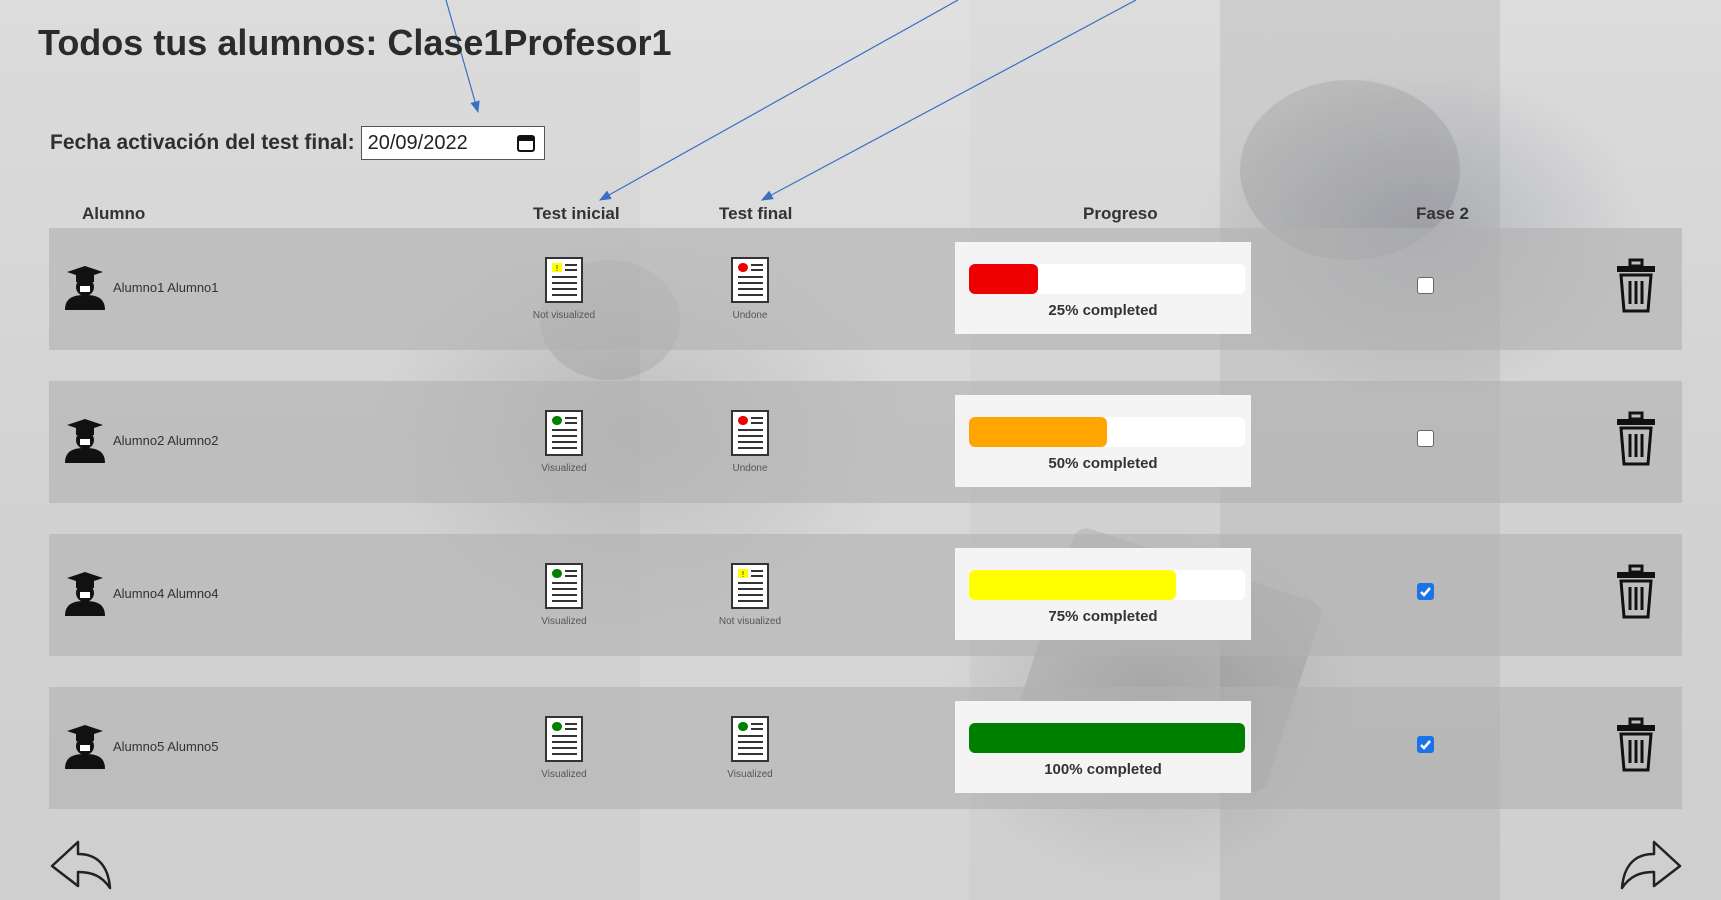 This screenshot has width=1721, height=900. Describe the element at coordinates (750, 621) in the screenshot. I see `final-test-status: Not visualized` at that location.